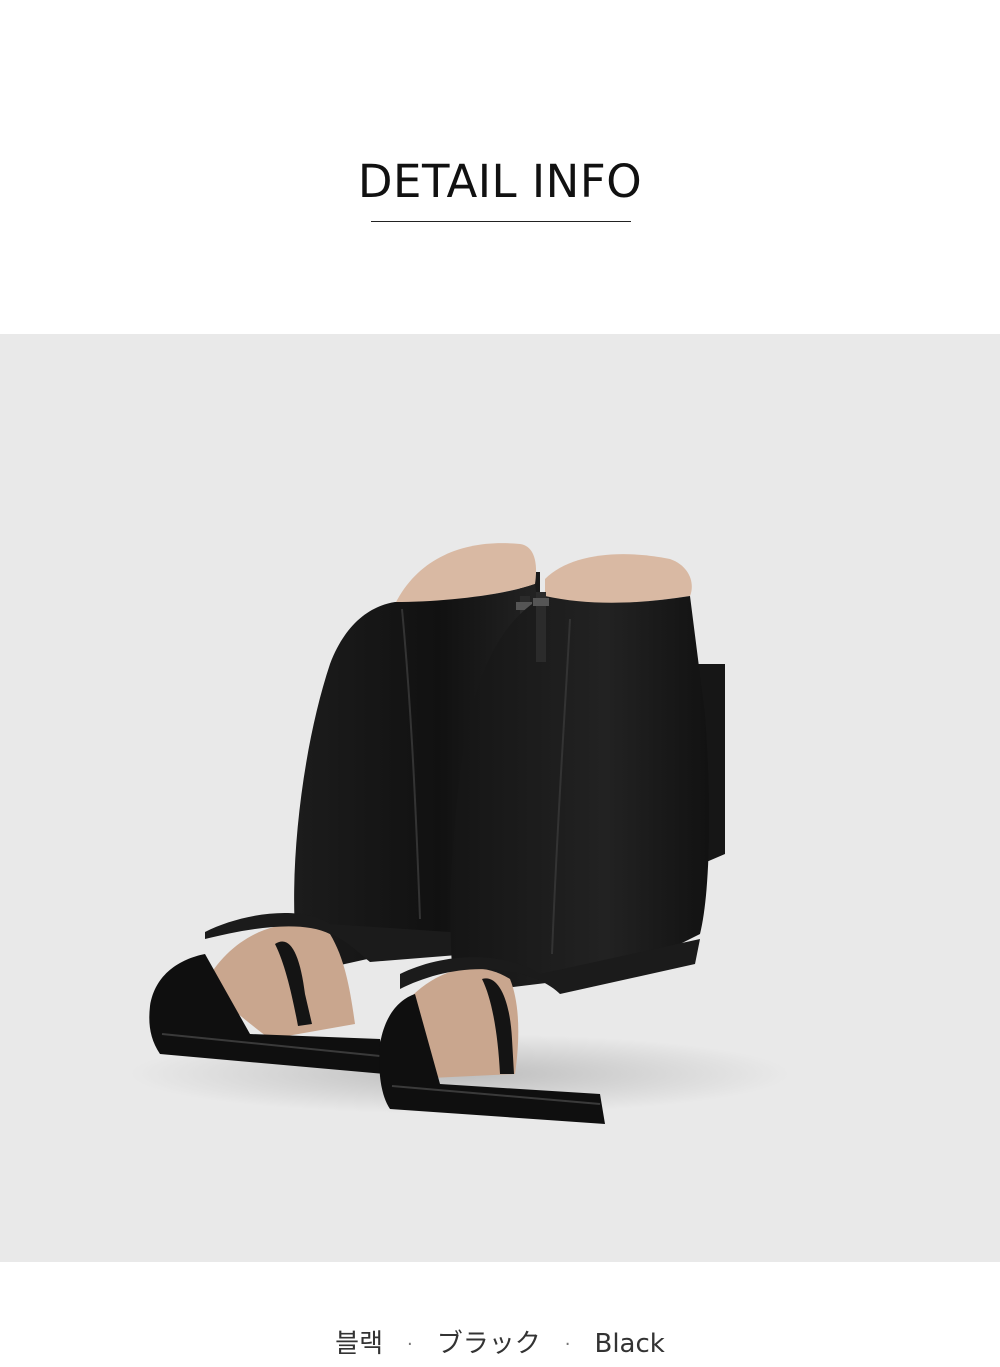  Describe the element at coordinates (359, 1344) in the screenshot. I see `color-name-korean: 블랙` at that location.